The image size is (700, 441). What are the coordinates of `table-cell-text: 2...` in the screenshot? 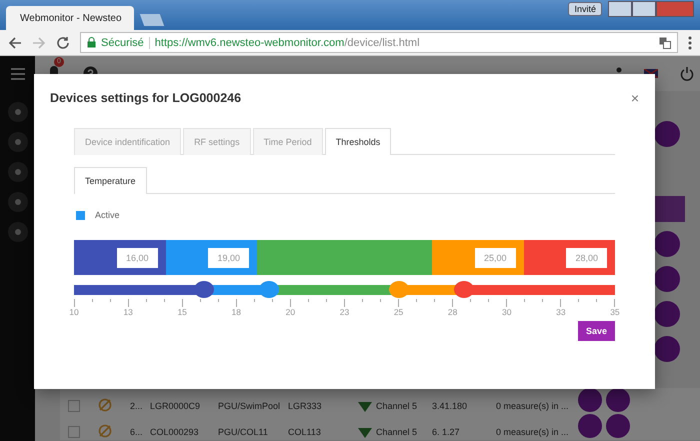 It's located at (137, 406).